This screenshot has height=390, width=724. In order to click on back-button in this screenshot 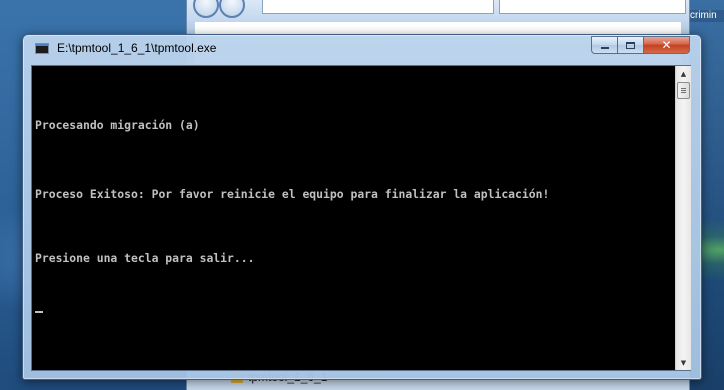, I will do `click(206, 9)`.